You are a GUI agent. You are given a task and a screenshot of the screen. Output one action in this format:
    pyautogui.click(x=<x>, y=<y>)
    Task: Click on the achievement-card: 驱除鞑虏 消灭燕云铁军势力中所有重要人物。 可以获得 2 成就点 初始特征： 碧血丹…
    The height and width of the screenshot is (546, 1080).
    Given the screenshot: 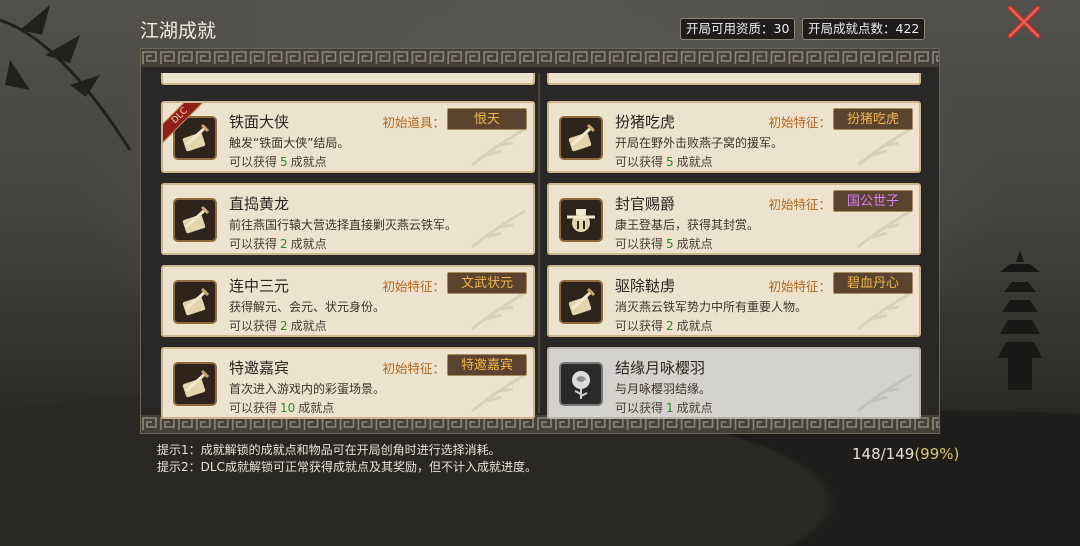 What is the action you would take?
    pyautogui.click(x=734, y=301)
    